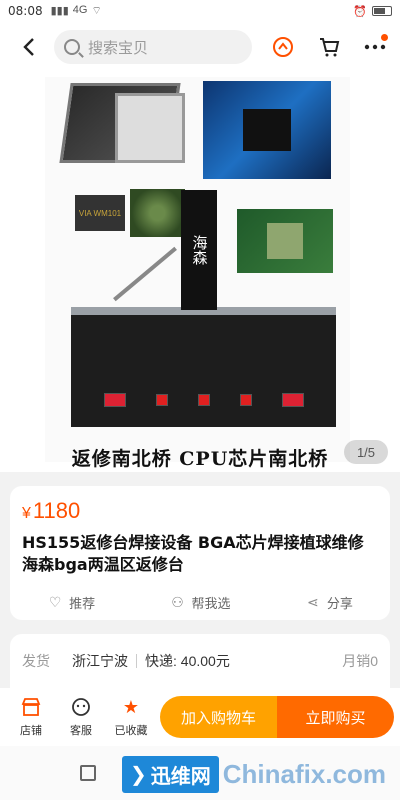 This screenshot has width=400, height=800. Describe the element at coordinates (200, 459) in the screenshot. I see `image-caption: 返修南北桥 CPU芯片南北桥` at that location.